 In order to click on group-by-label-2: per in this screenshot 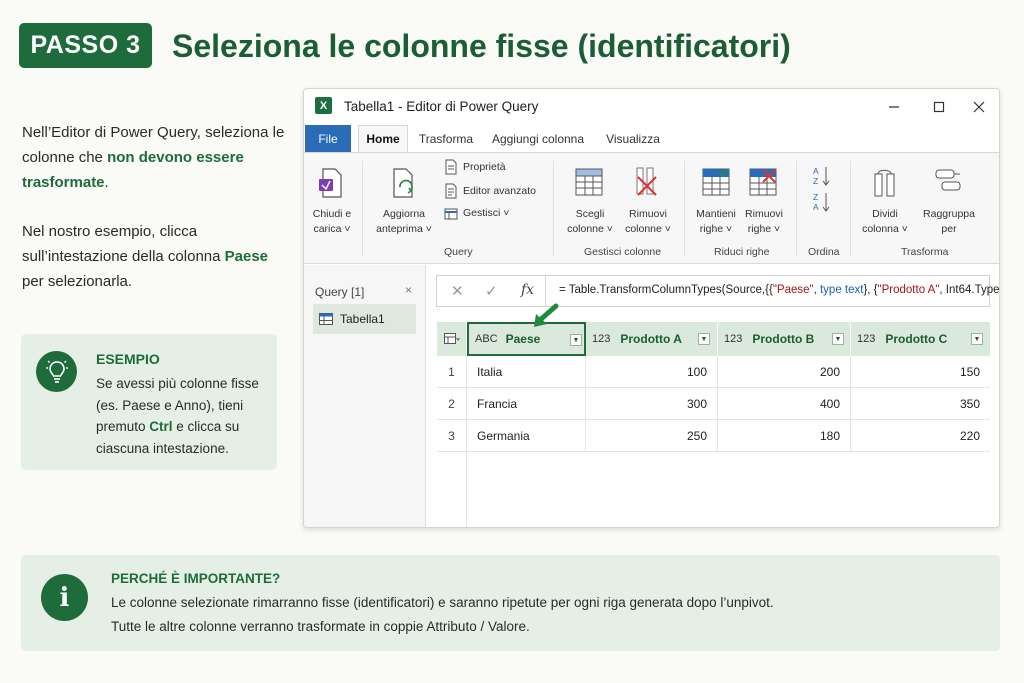, I will do `click(949, 229)`.